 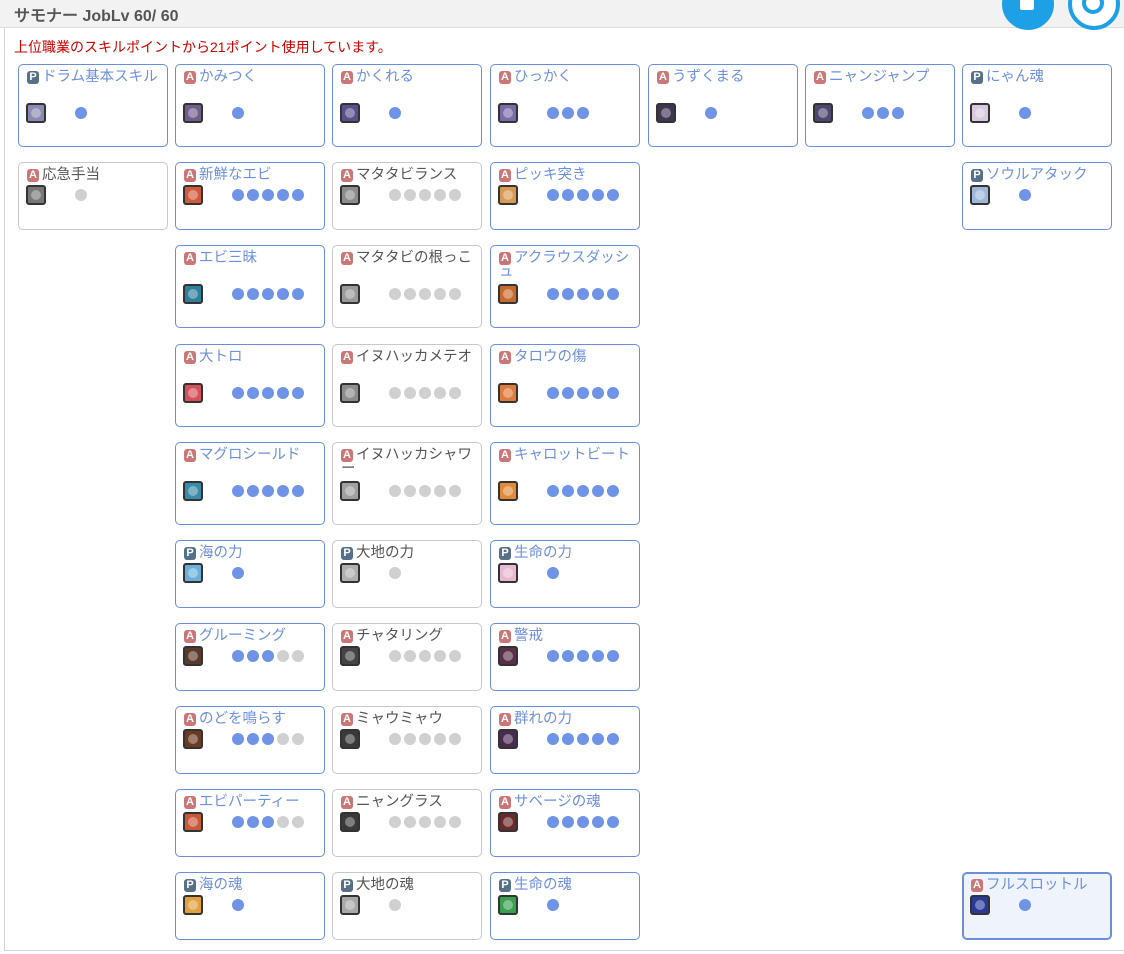 What do you see at coordinates (407, 483) in the screenshot?
I see `skill-card: A イヌハッカシャワー` at bounding box center [407, 483].